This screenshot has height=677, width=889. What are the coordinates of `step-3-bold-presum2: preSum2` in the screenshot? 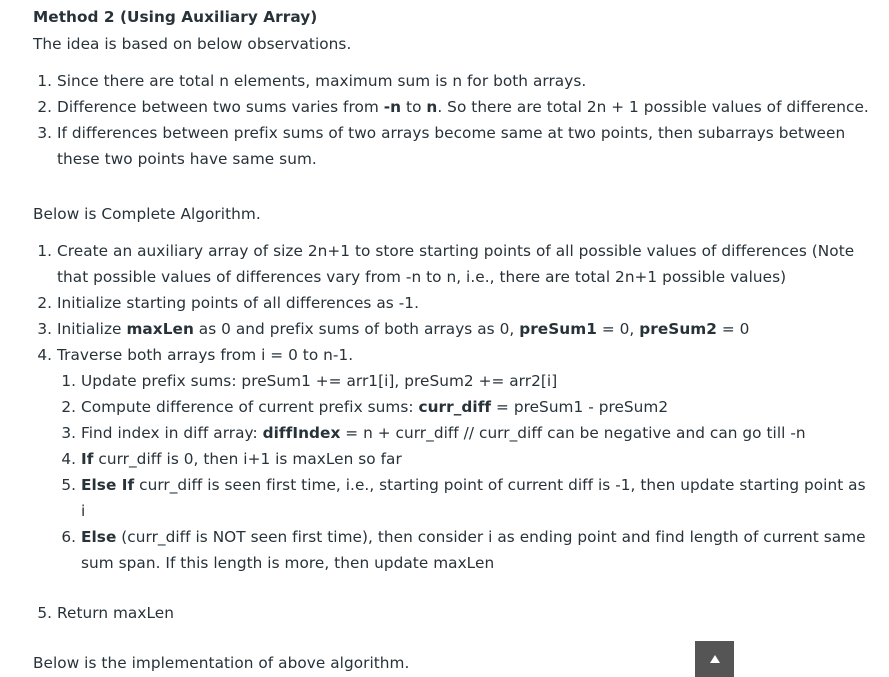 It's located at (678, 329).